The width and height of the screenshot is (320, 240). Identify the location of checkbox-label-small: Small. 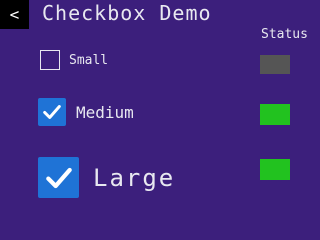
(88, 60).